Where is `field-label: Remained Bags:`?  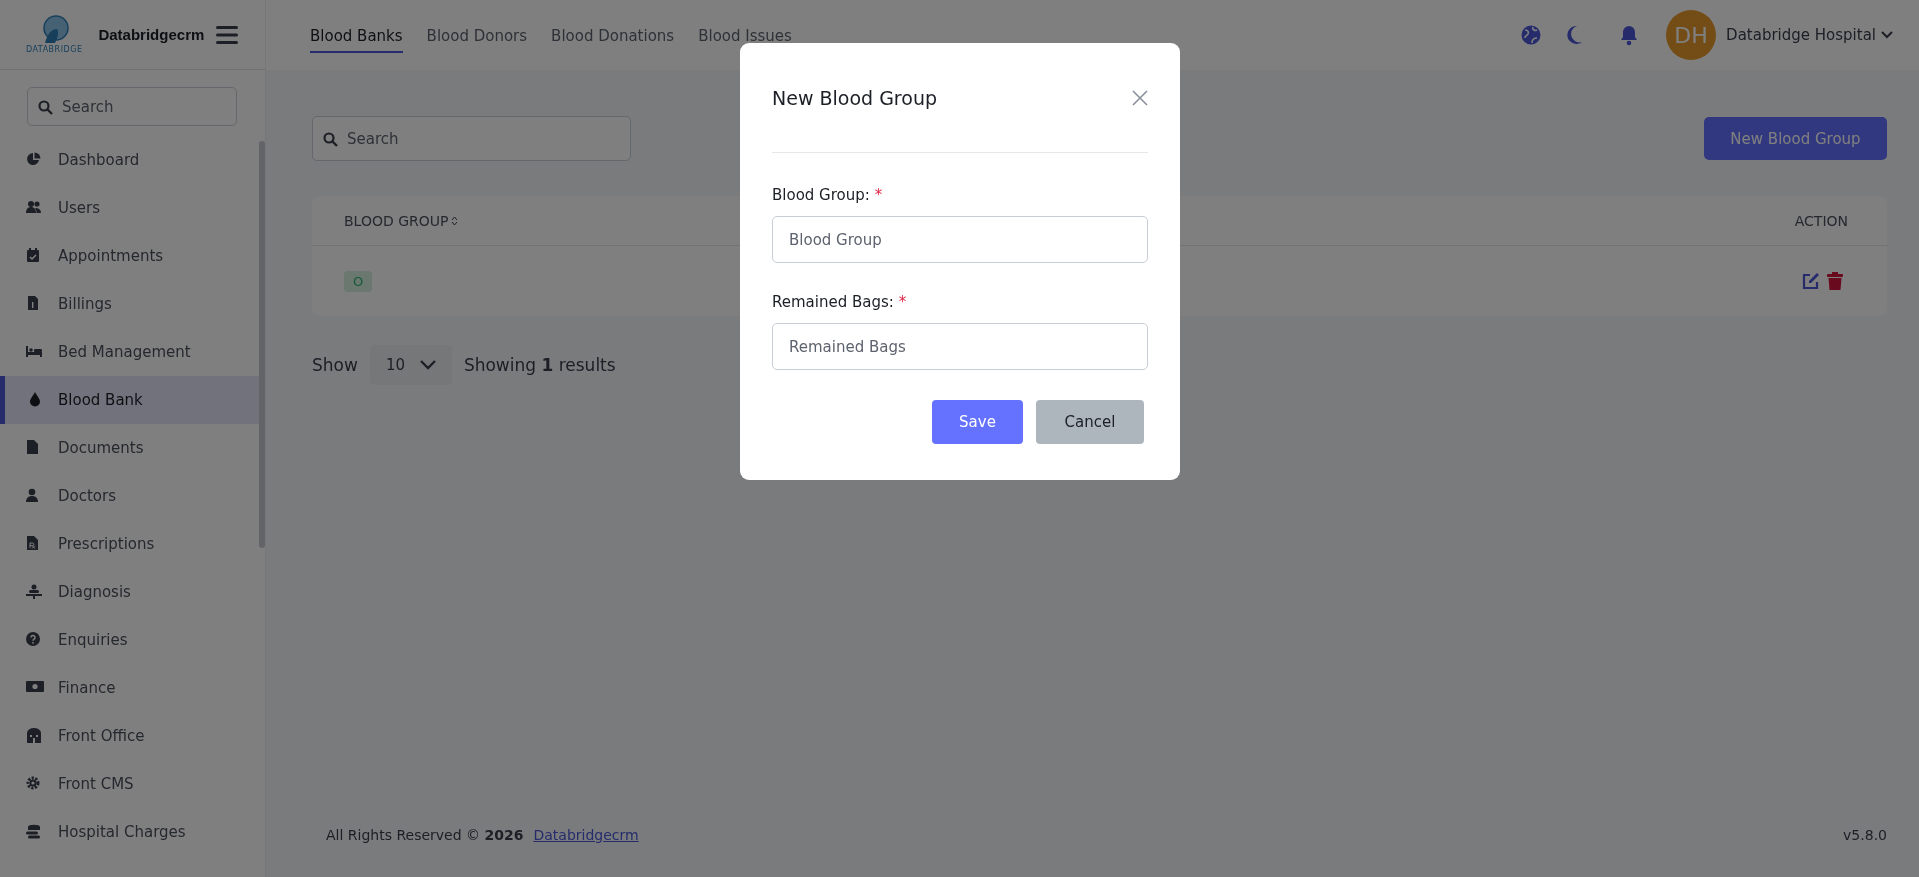 field-label: Remained Bags: is located at coordinates (833, 302).